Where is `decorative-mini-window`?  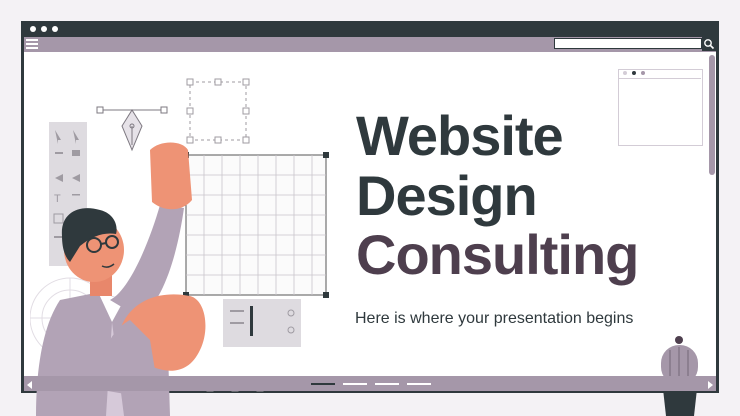 decorative-mini-window is located at coordinates (660, 107).